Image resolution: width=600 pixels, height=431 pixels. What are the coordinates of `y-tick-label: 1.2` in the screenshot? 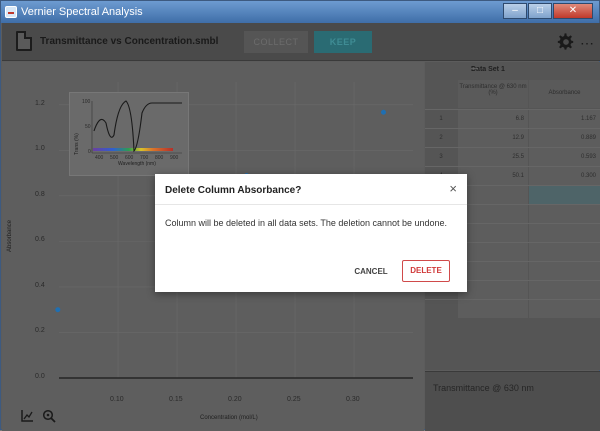 It's located at (40, 103).